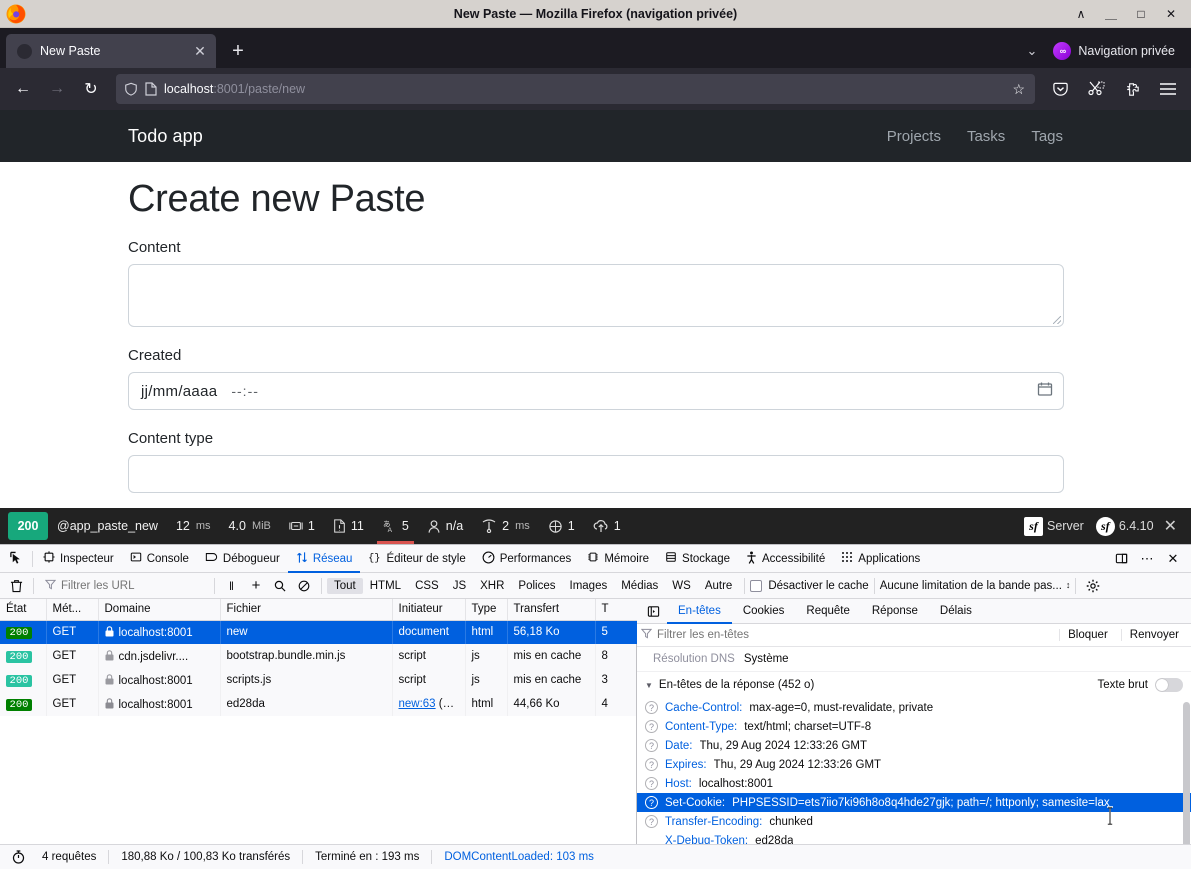  What do you see at coordinates (1144, 685) in the screenshot?
I see `raw-toggle-group: Texte brut` at bounding box center [1144, 685].